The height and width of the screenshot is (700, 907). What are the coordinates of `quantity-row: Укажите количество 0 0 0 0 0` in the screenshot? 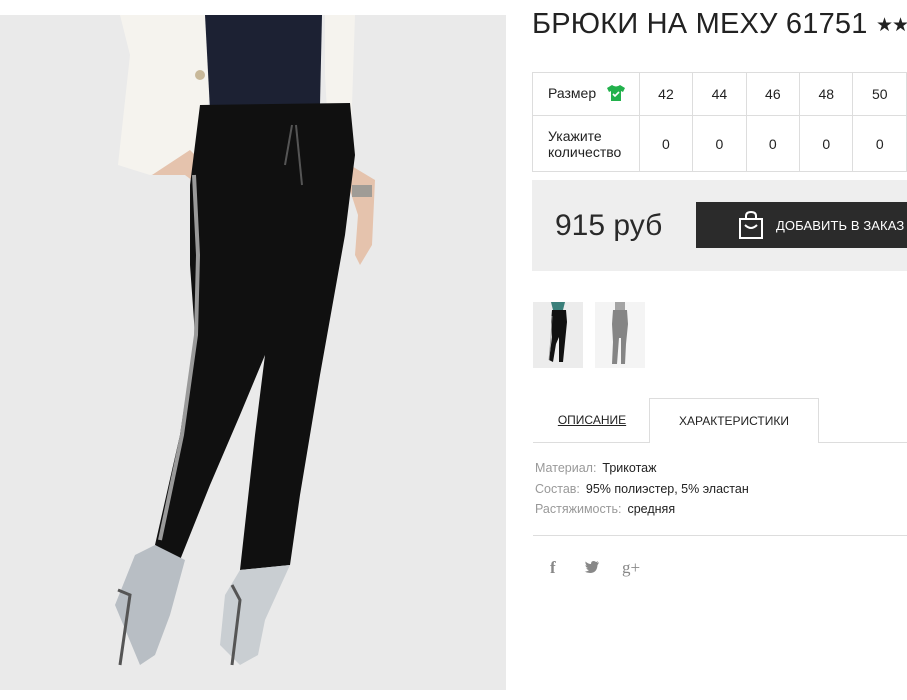 It's located at (719, 143).